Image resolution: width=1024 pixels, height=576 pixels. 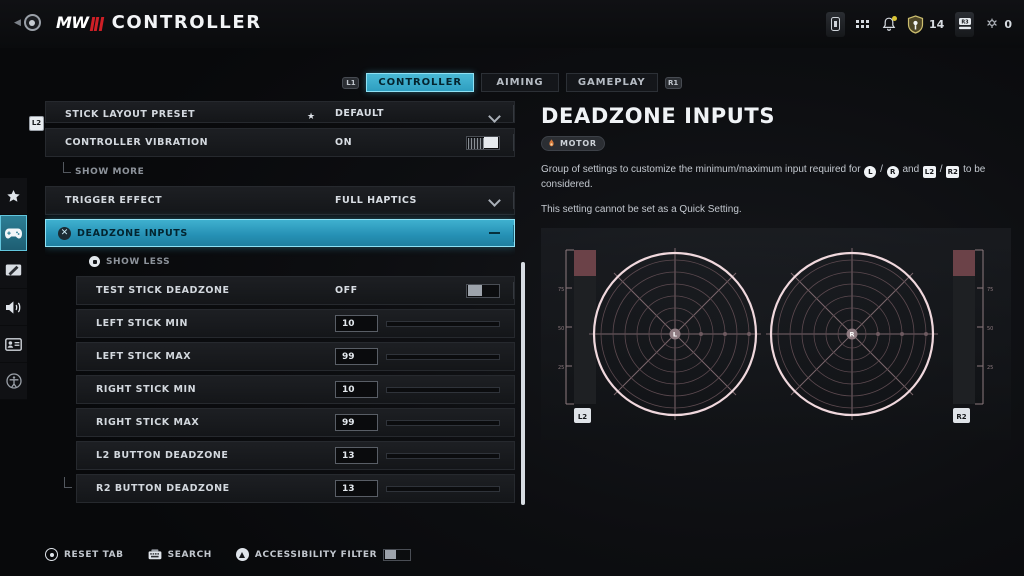 I want to click on row-label: R2 BUTTON DEADZONE, so click(x=163, y=488).